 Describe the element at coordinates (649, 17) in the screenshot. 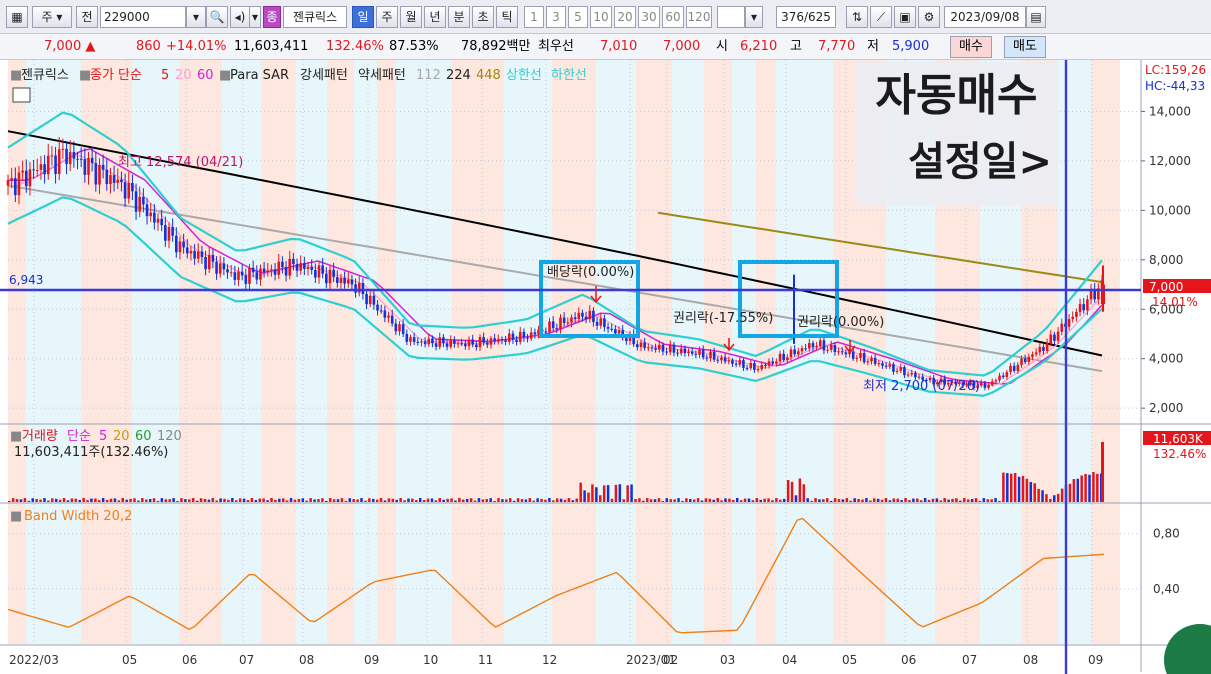

I see `interval-tab: 30` at that location.